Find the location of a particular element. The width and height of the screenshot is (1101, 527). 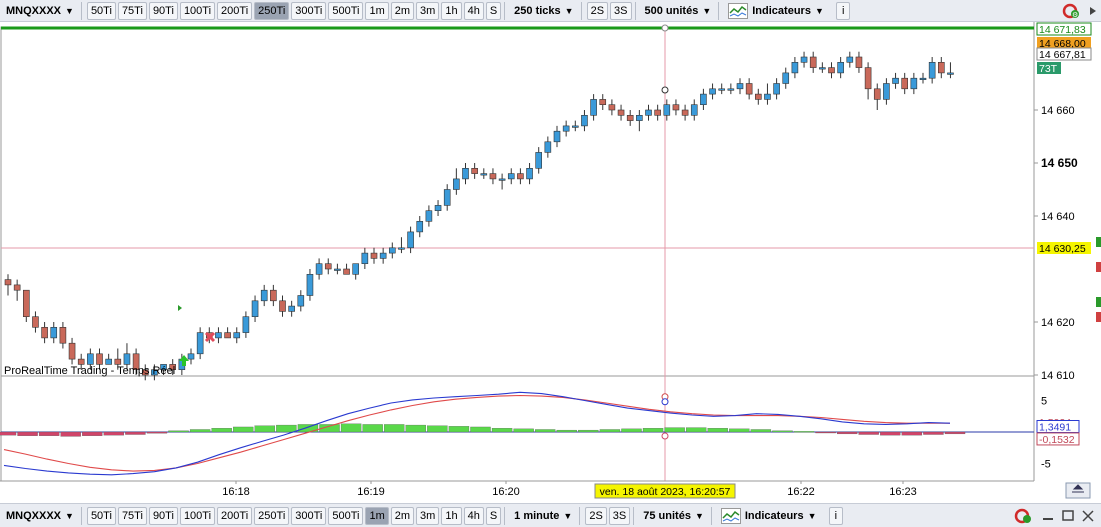

interval-1h-button: 1h is located at coordinates (451, 10).